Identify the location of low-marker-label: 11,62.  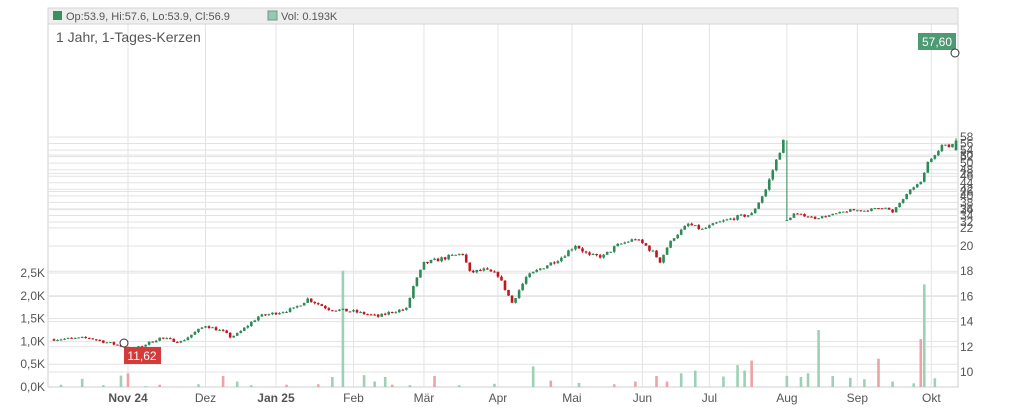
(141, 356).